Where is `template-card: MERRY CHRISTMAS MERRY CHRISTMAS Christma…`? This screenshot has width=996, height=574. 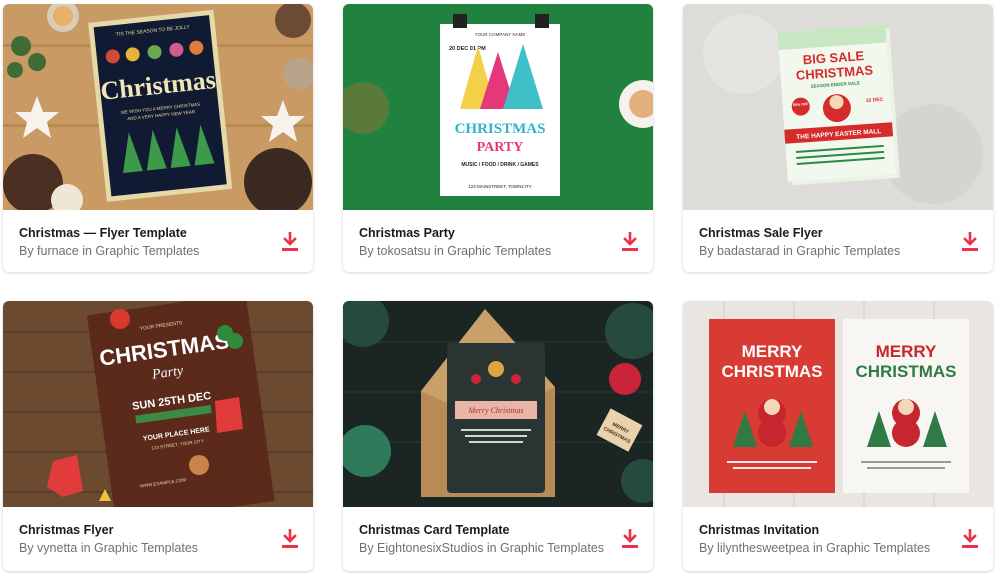 template-card: MERRY CHRISTMAS MERRY CHRISTMAS Christma… is located at coordinates (838, 436).